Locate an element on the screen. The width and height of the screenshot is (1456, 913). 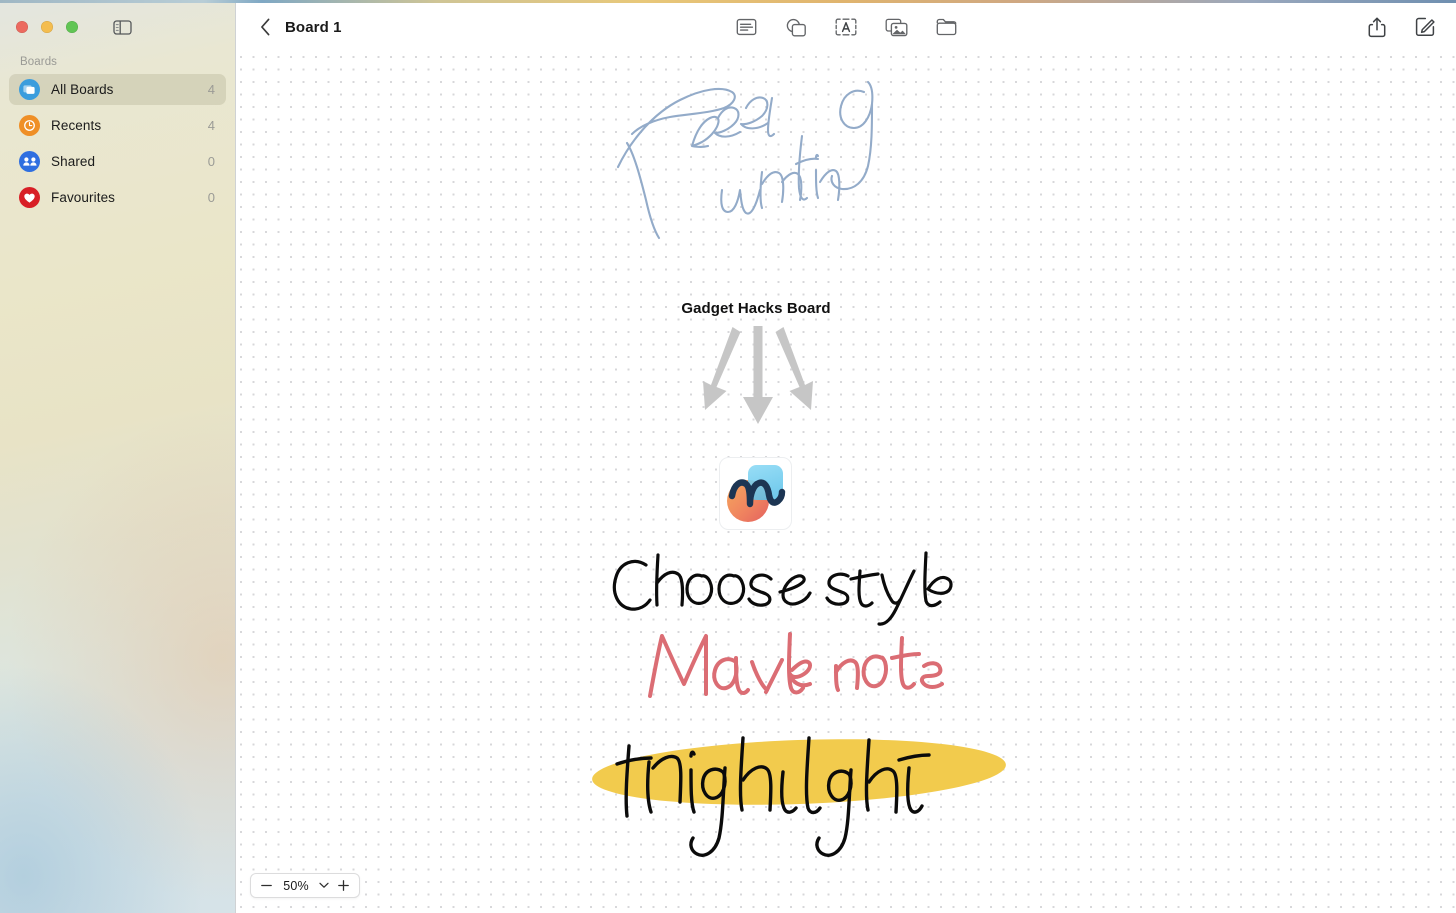
zoom-level-value: 50% is located at coordinates (296, 885).